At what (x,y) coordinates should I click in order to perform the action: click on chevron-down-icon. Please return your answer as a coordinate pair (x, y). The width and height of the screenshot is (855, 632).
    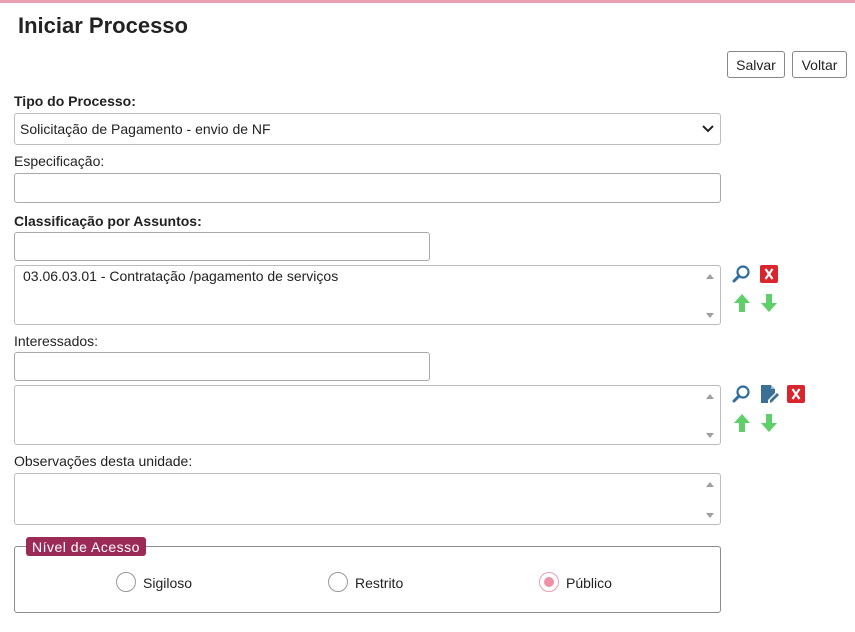
    Looking at the image, I should click on (708, 129).